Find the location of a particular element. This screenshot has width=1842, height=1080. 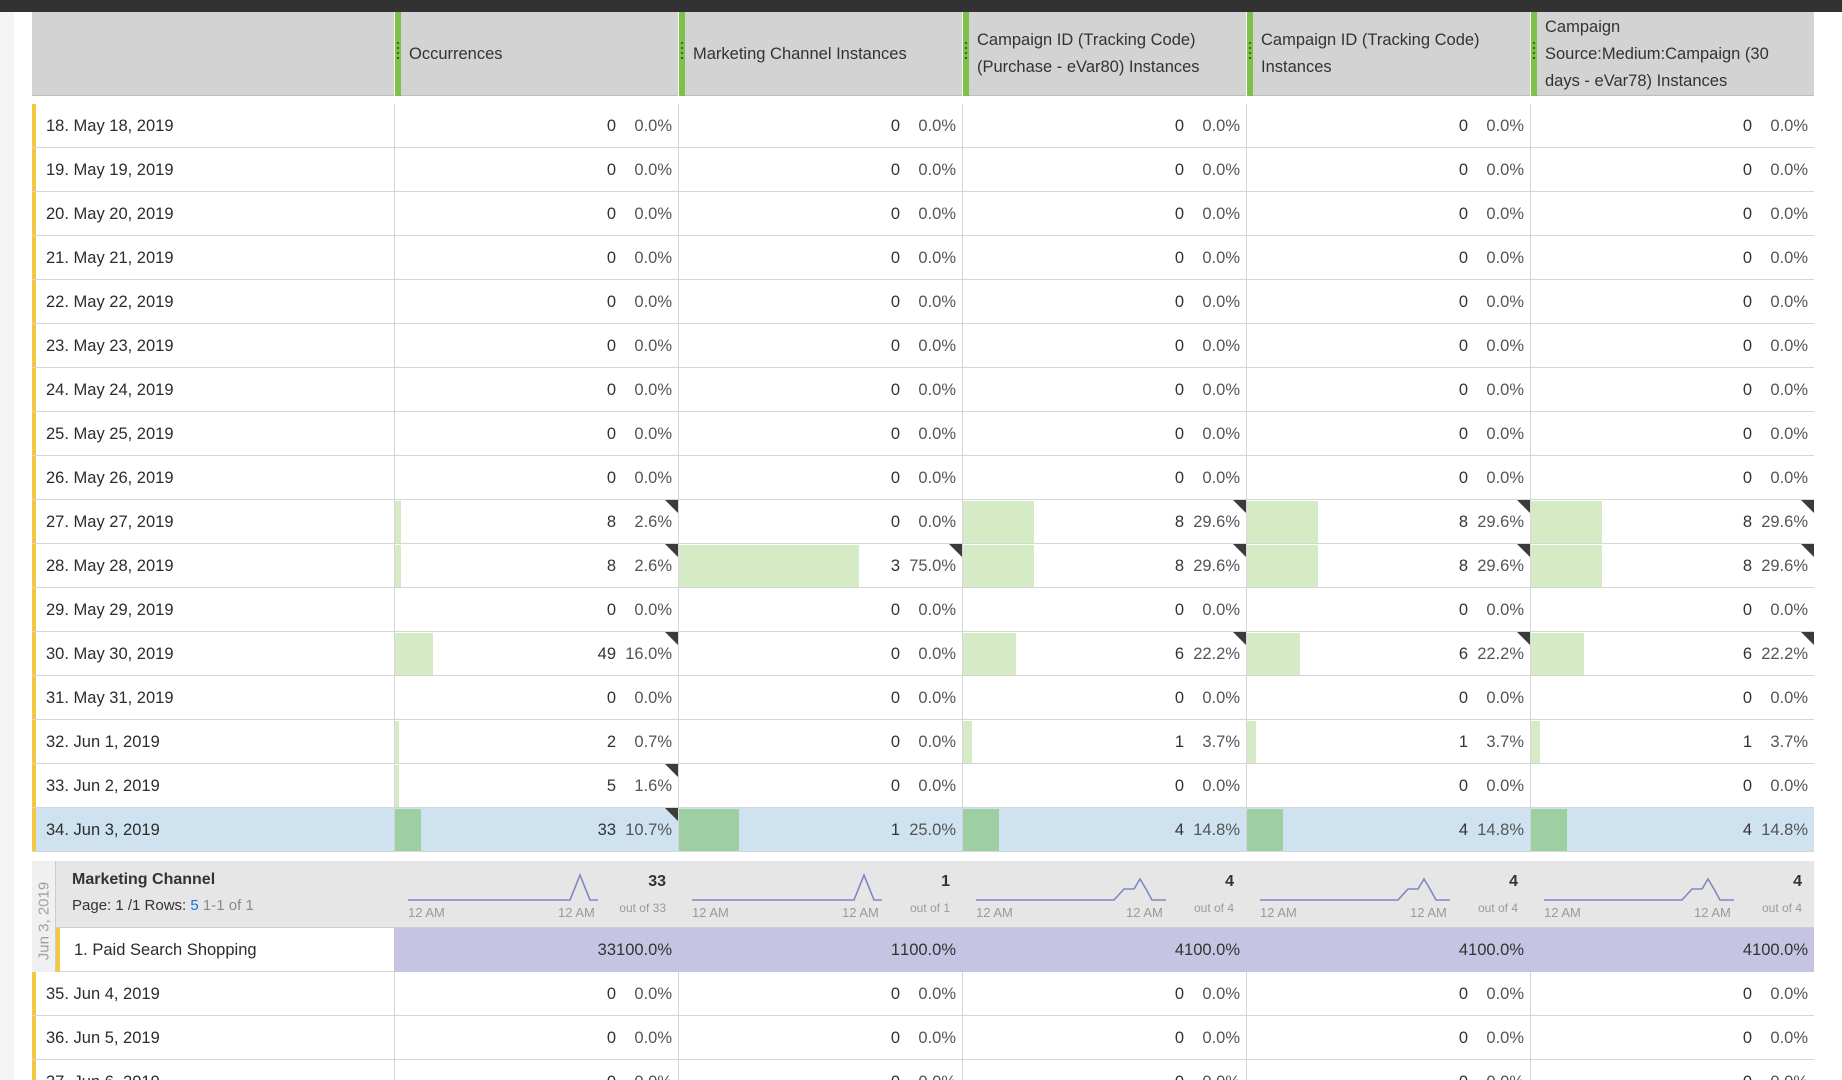

metric-value: 8 is located at coordinates (611, 566).